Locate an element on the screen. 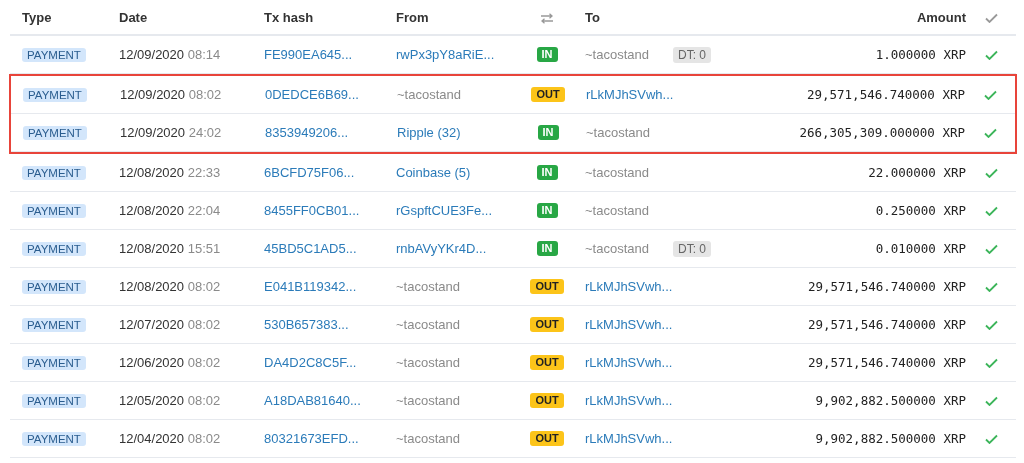 Image resolution: width=1024 pixels, height=463 pixels. time-text: 15:51 is located at coordinates (204, 248).